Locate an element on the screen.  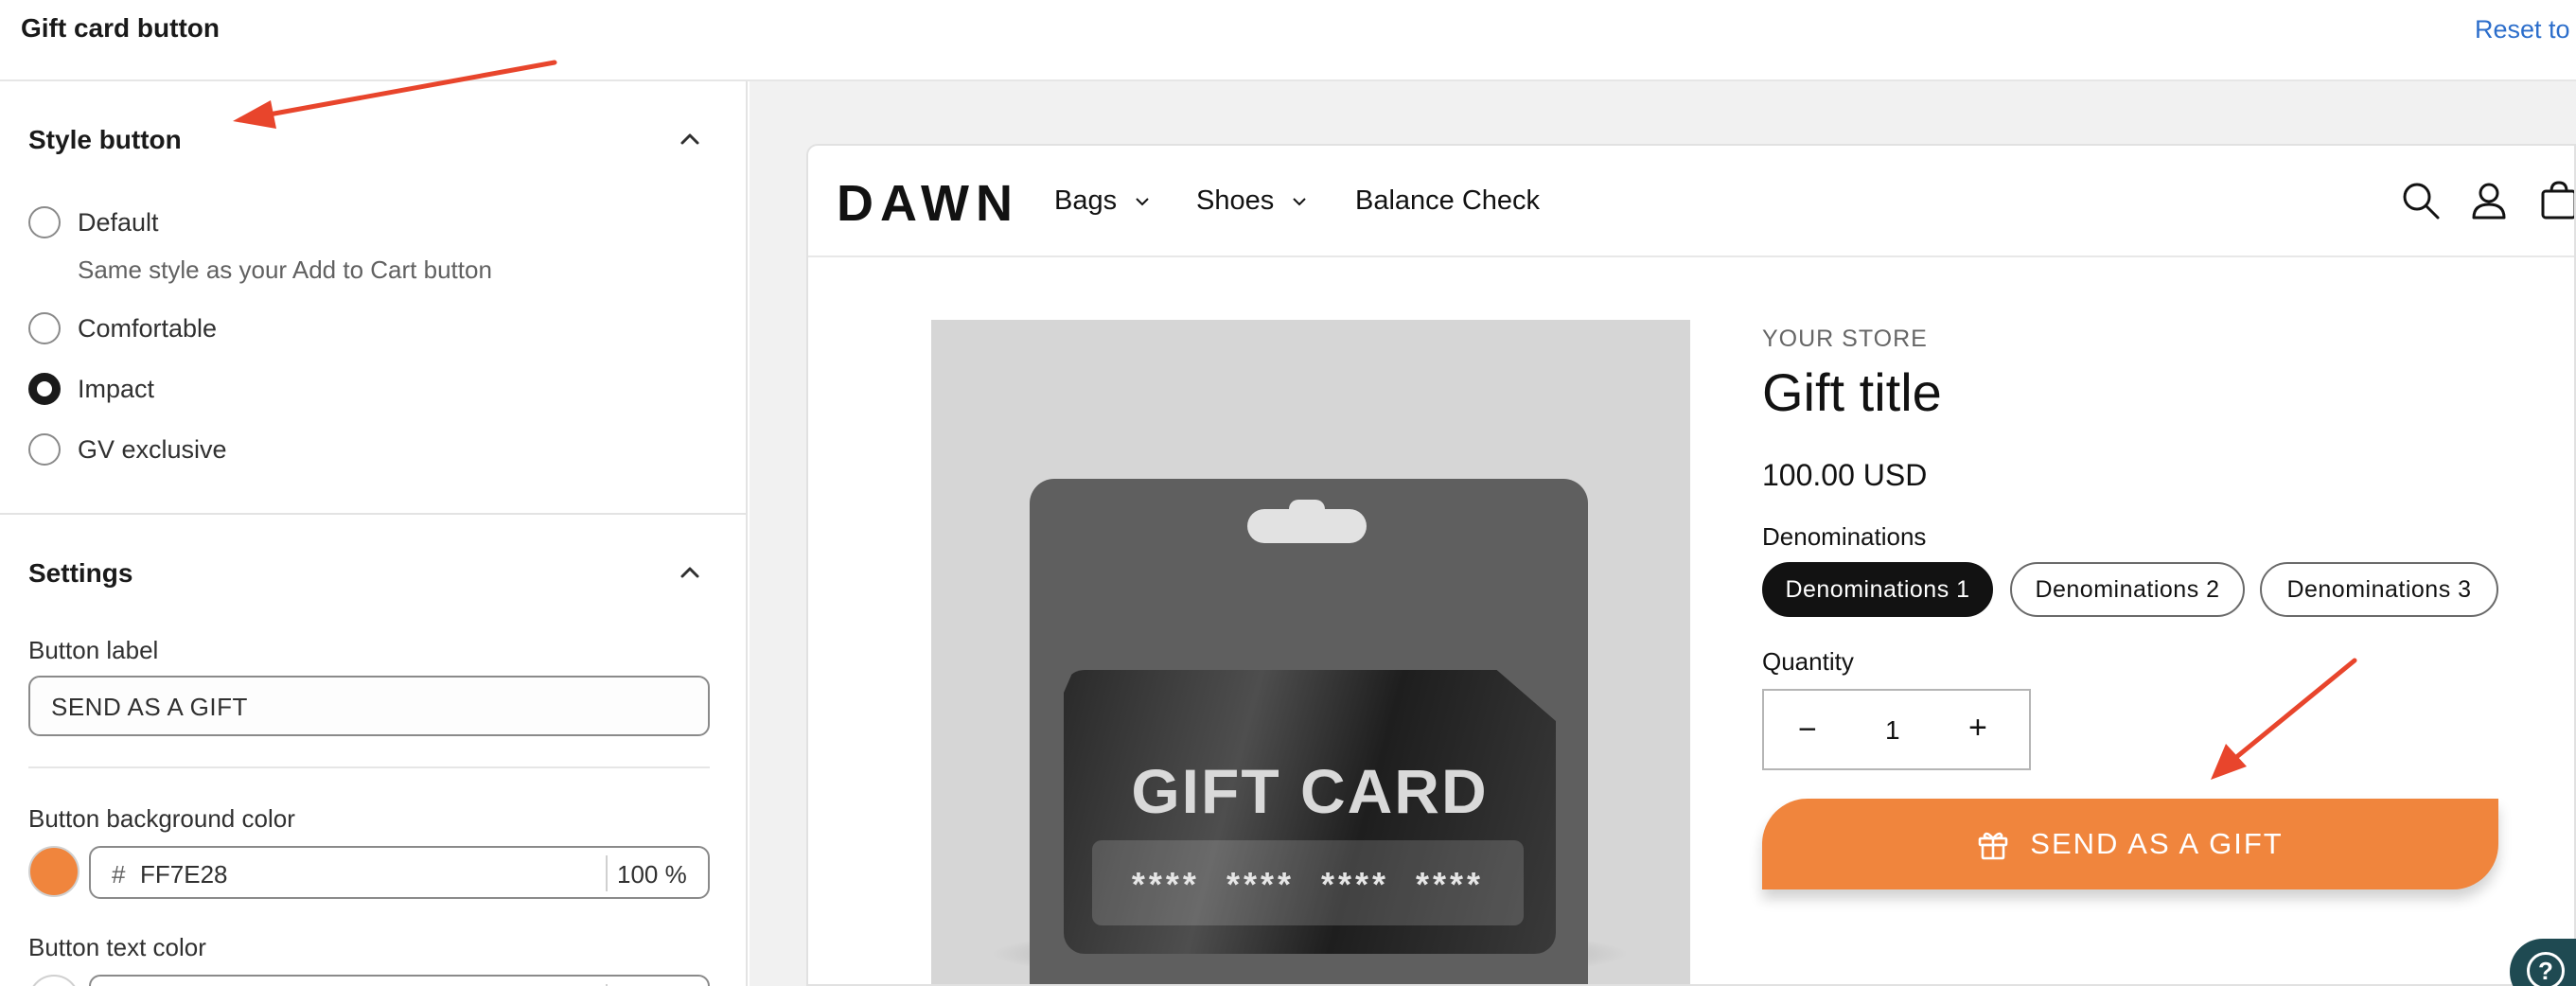
store-logo: DAWN is located at coordinates (928, 203).